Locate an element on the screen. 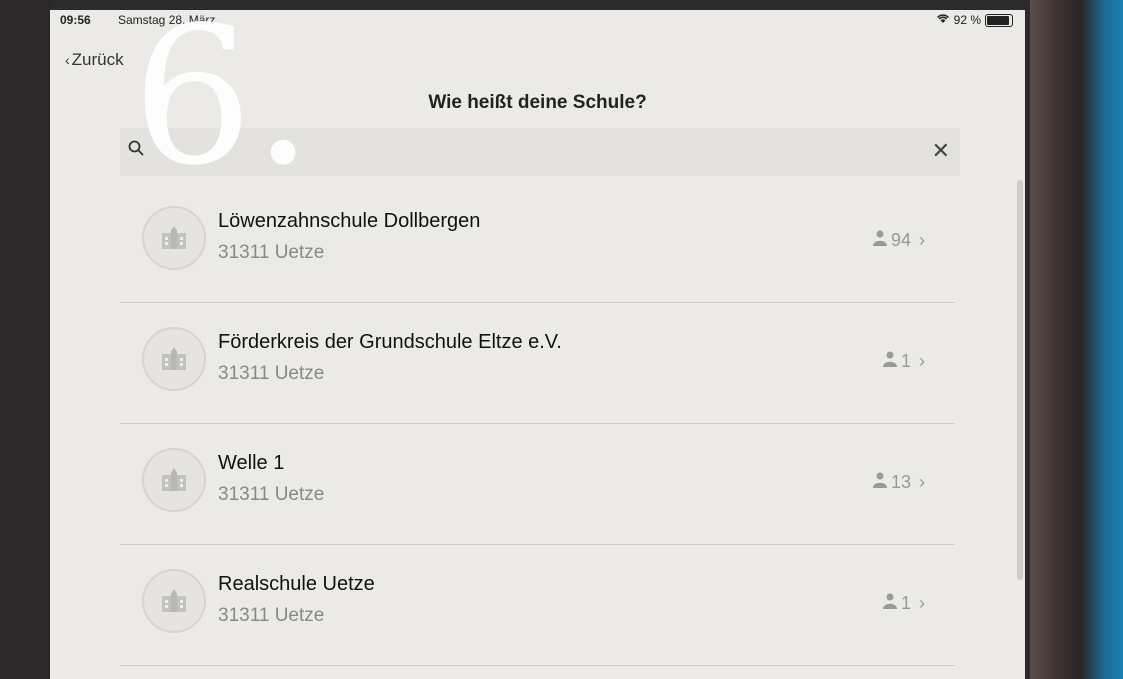 Image resolution: width=1123 pixels, height=679 pixels. member-count-value: 94 is located at coordinates (900, 240).